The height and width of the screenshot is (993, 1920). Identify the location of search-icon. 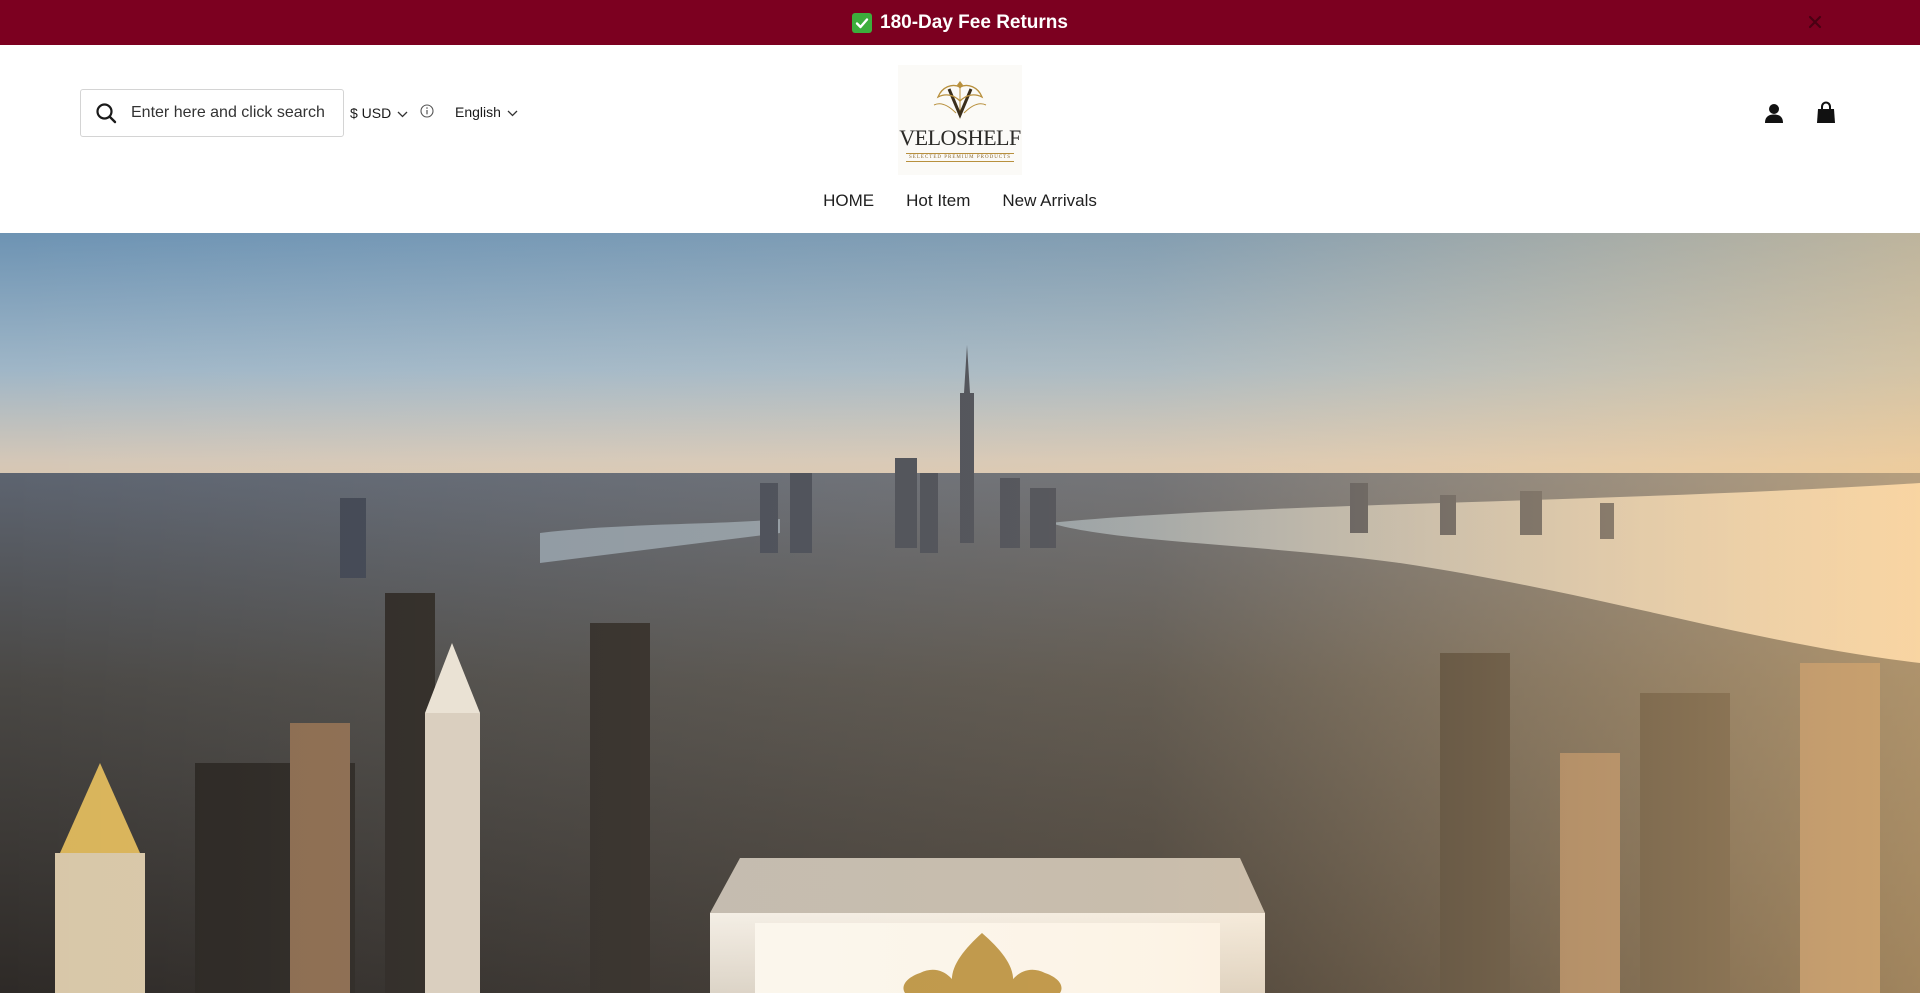
(106, 113).